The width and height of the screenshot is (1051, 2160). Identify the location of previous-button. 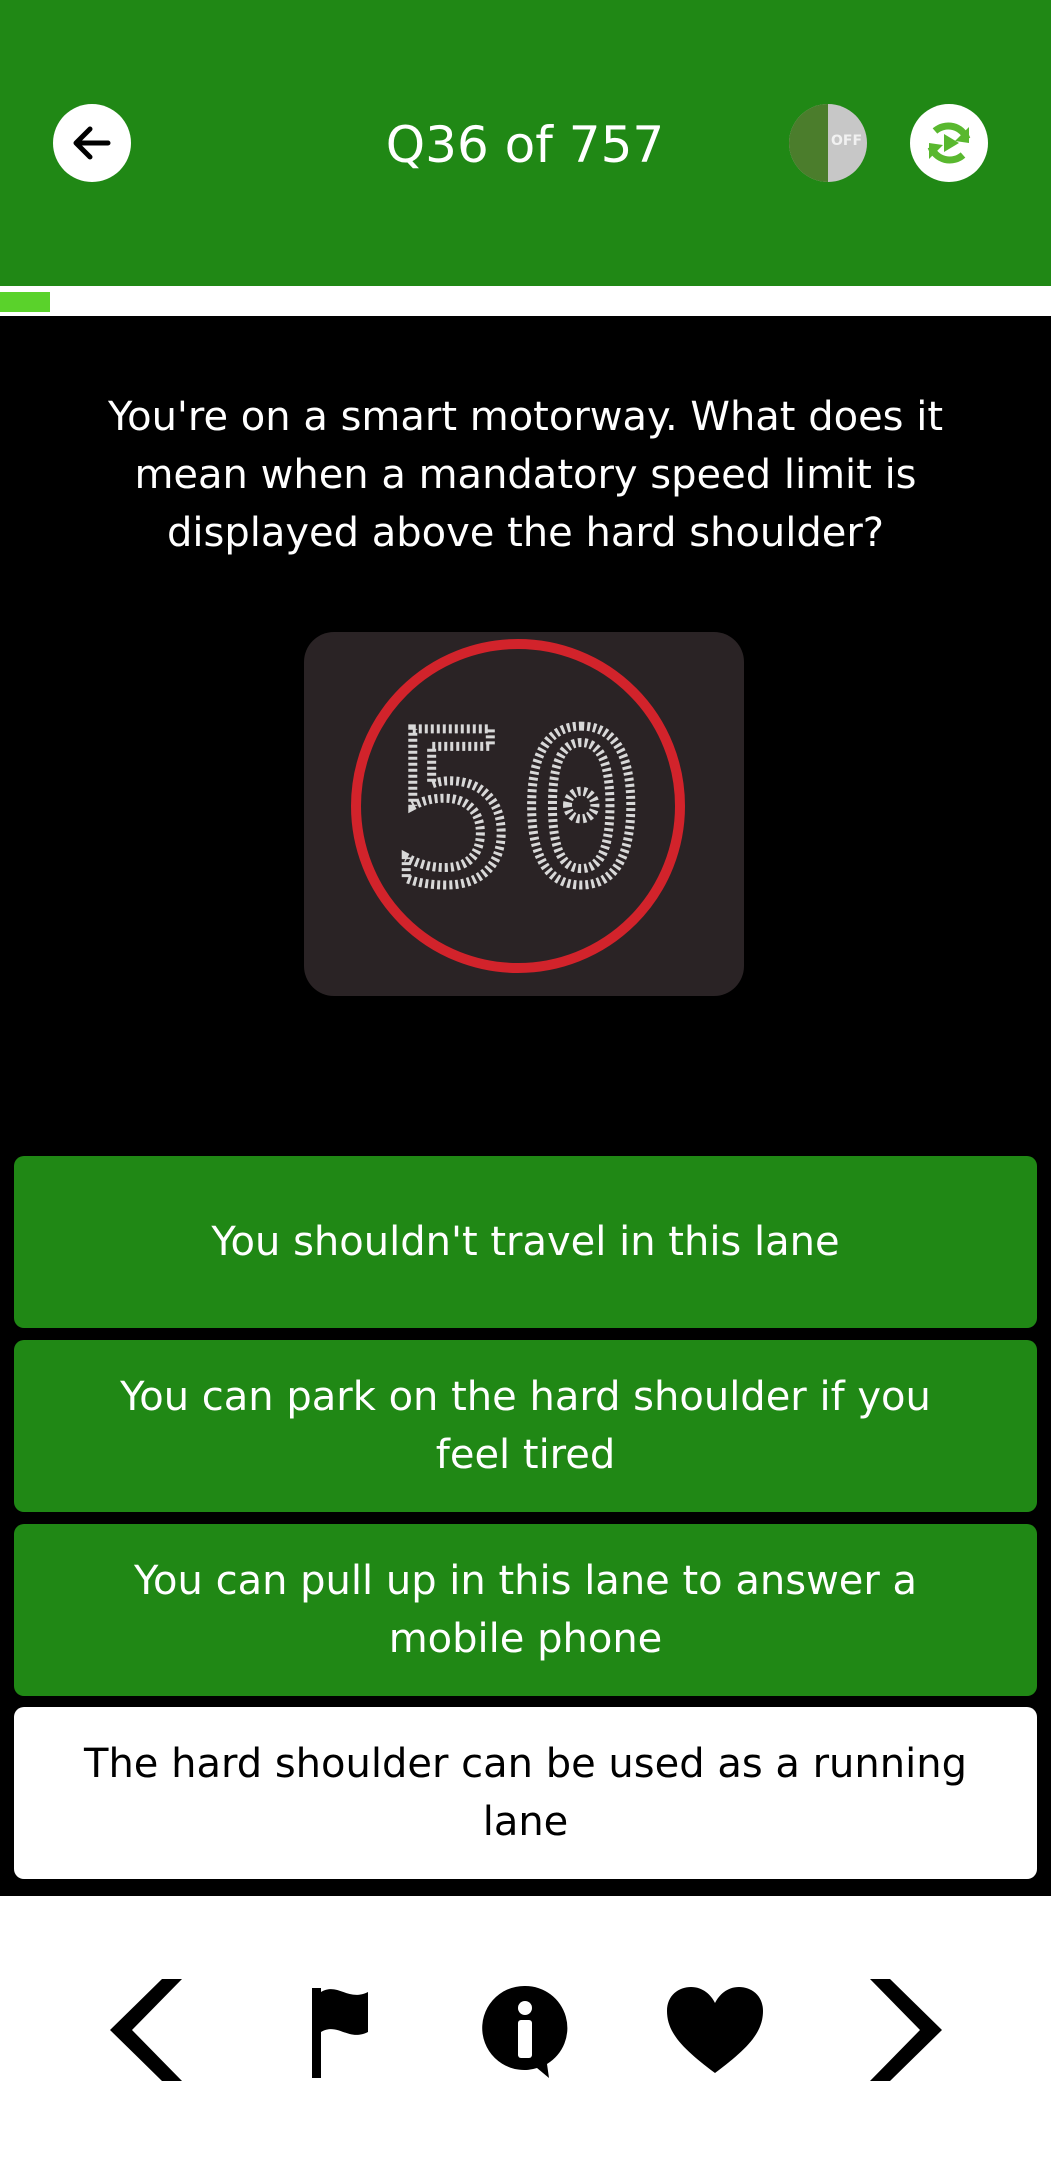
(140, 2030).